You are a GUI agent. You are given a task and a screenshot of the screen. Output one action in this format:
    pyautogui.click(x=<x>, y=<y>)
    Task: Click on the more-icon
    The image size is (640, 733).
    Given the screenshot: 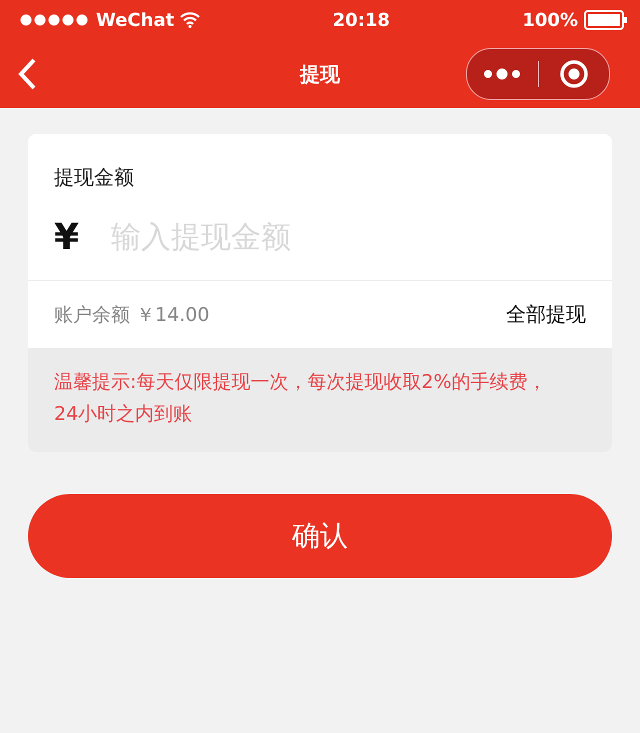 What is the action you would take?
    pyautogui.click(x=502, y=74)
    